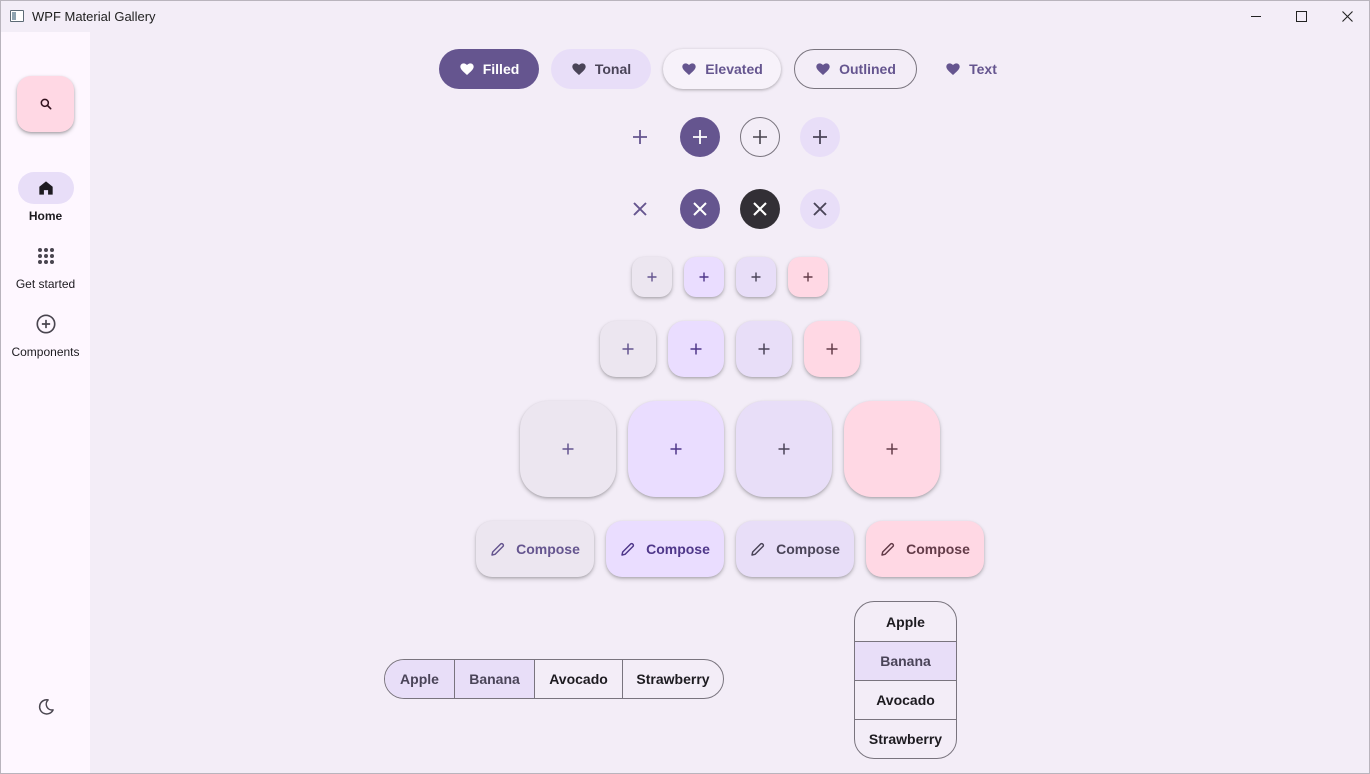  I want to click on large-fab-primary, so click(676, 449).